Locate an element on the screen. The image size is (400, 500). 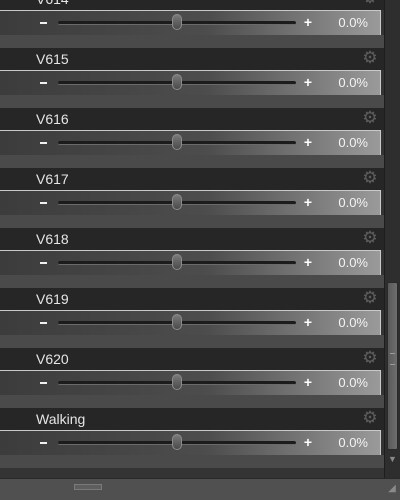
property-header: V615 ⚙ is located at coordinates (192, 59).